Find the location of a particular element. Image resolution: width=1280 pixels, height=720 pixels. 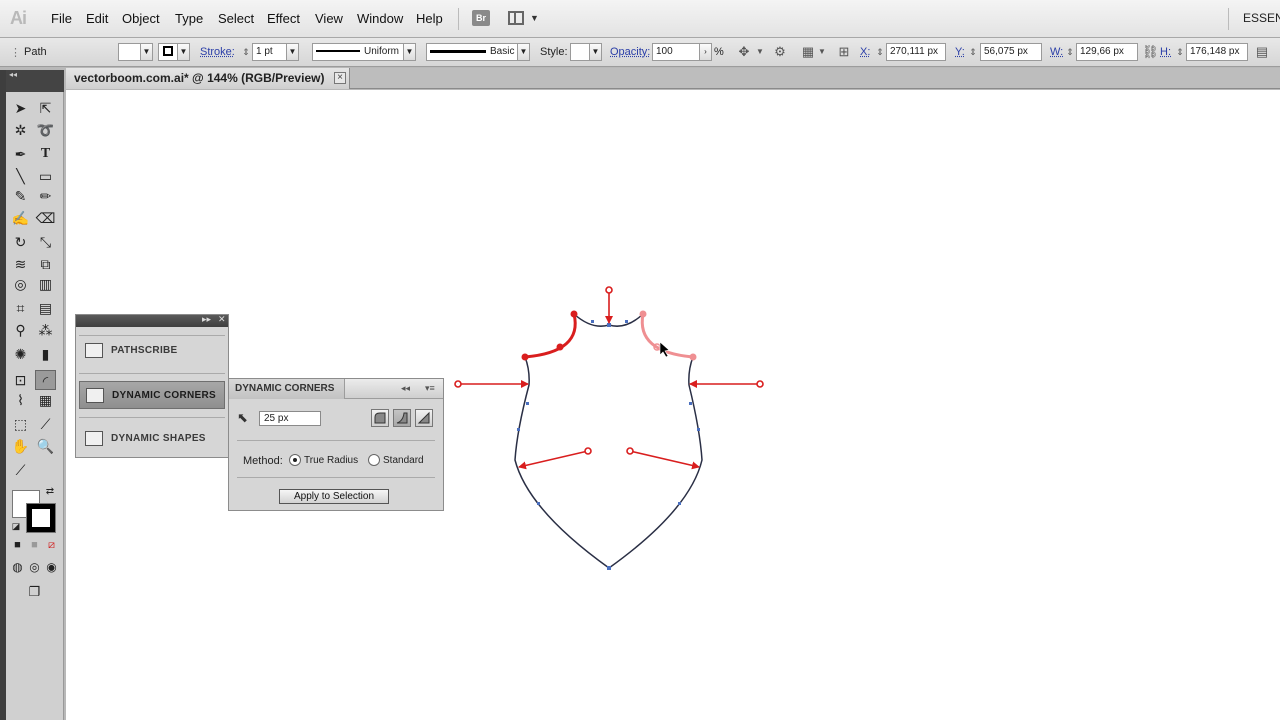

true-radius-label: True Radius is located at coordinates (331, 460).